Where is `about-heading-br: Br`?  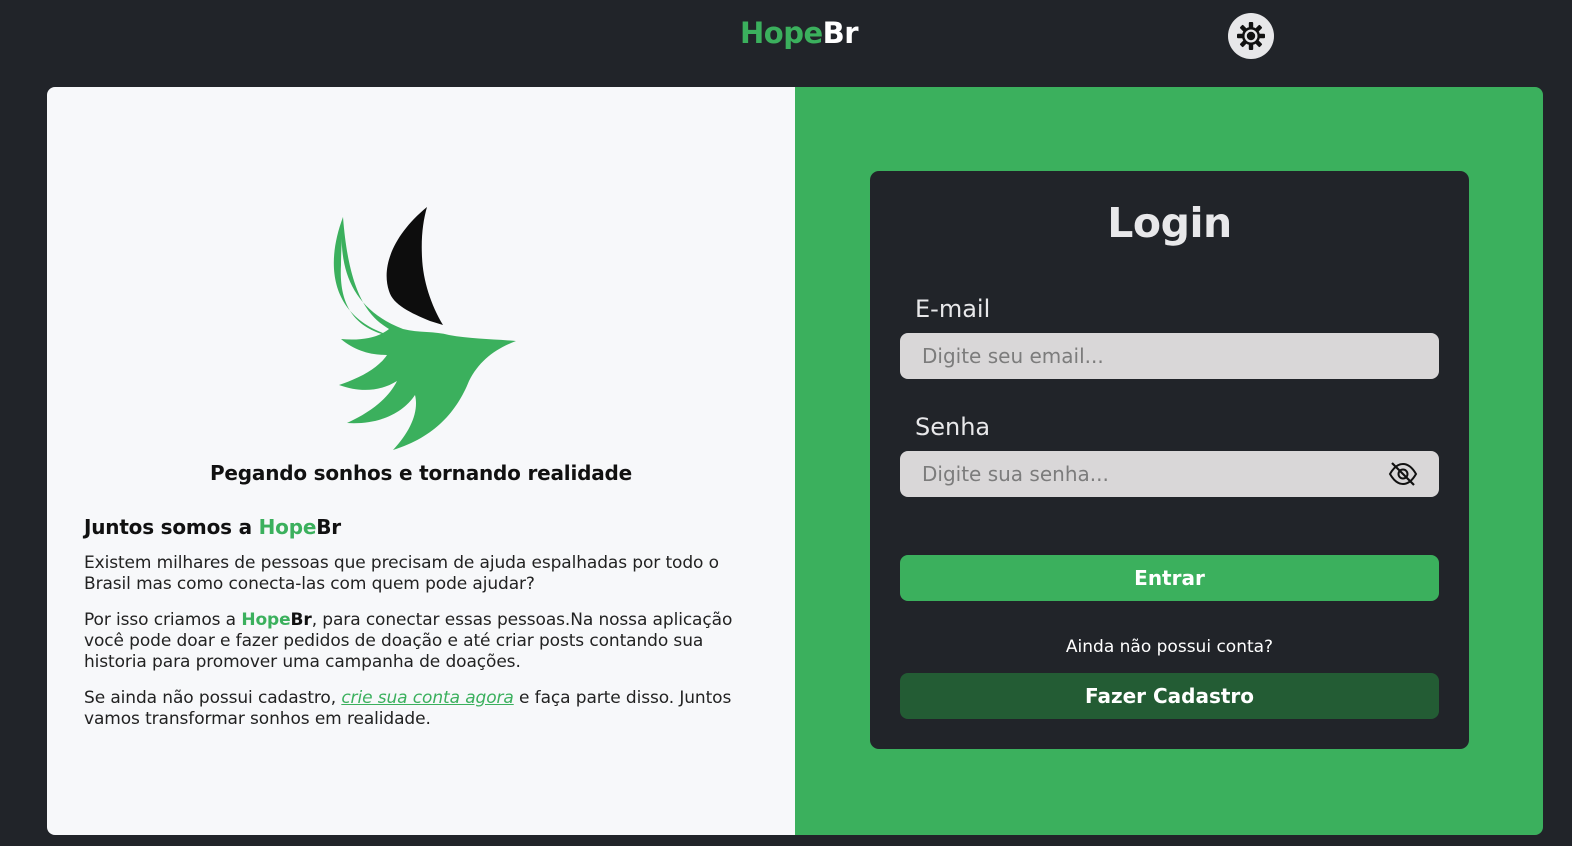
about-heading-br: Br is located at coordinates (328, 527).